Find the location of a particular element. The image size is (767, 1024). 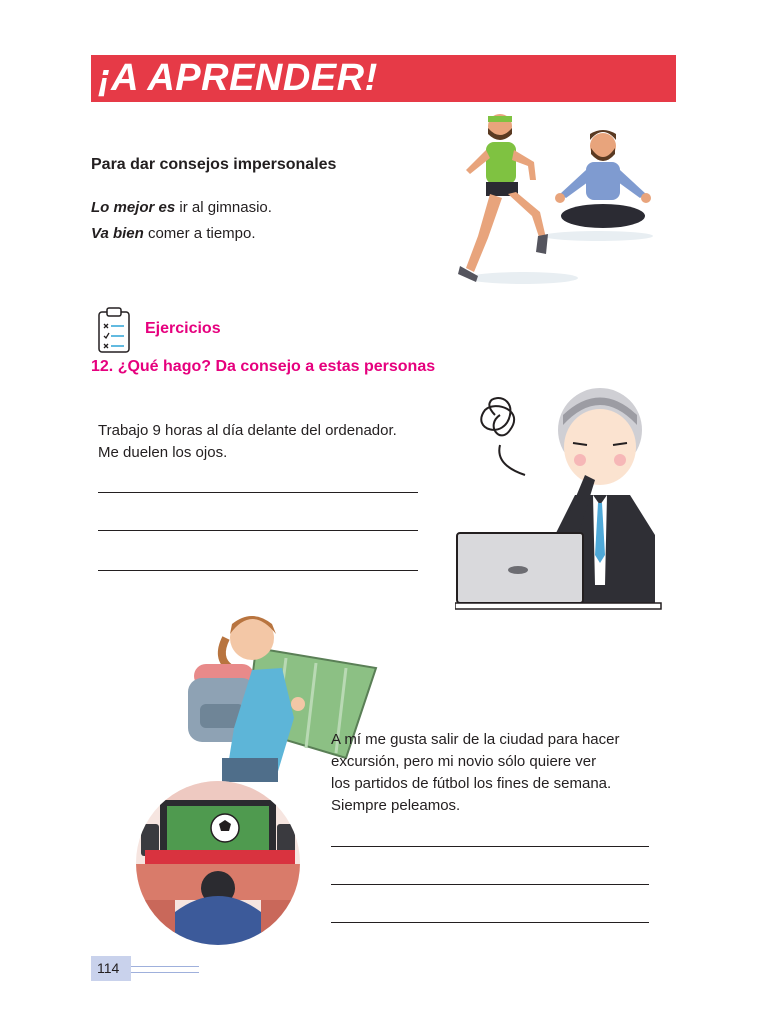

example-sentence: Va bien comer a tiempo. is located at coordinates (173, 233).